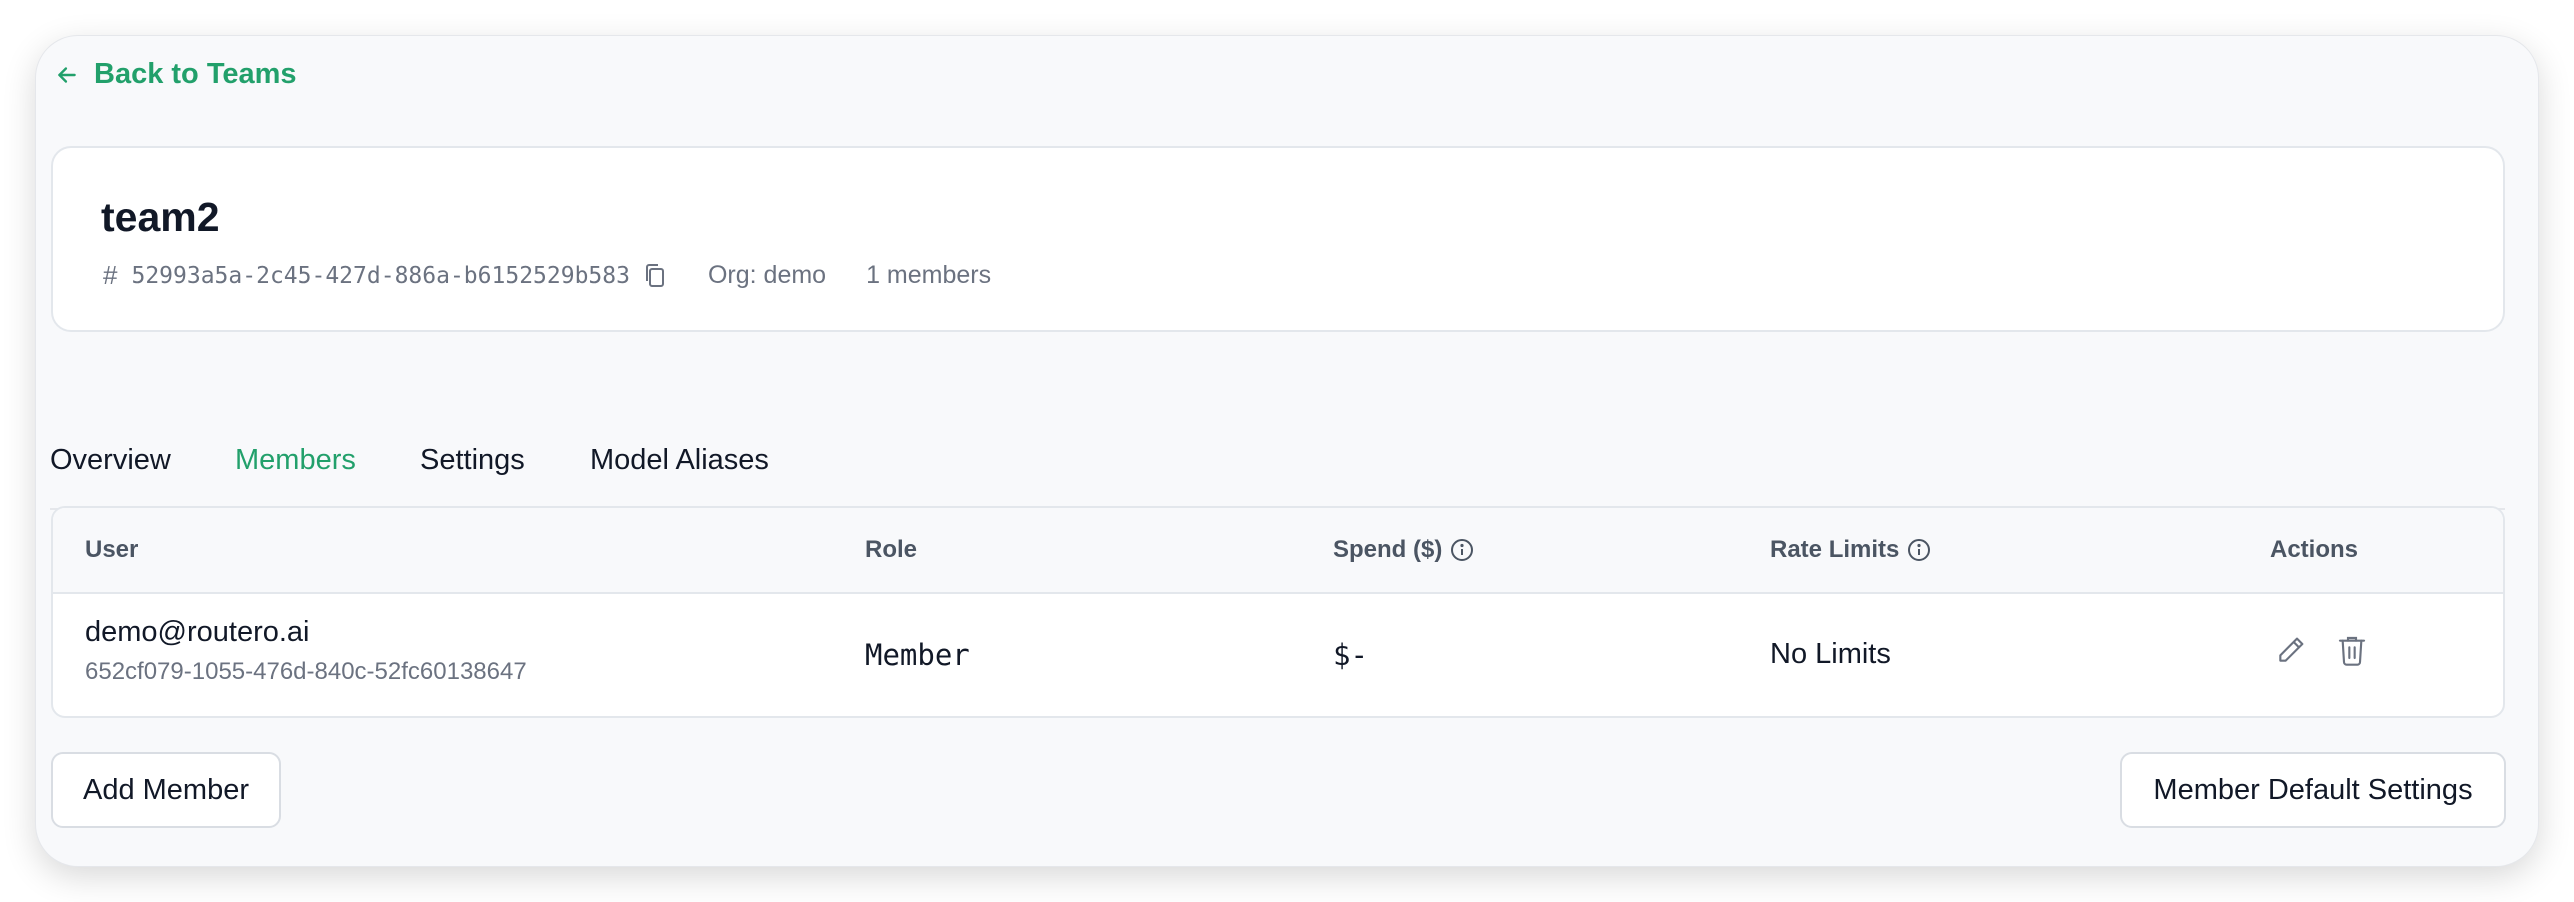 This screenshot has height=902, width=2574. I want to click on table-header: User Role Spend ($) Rate Limits Actions, so click(1278, 551).